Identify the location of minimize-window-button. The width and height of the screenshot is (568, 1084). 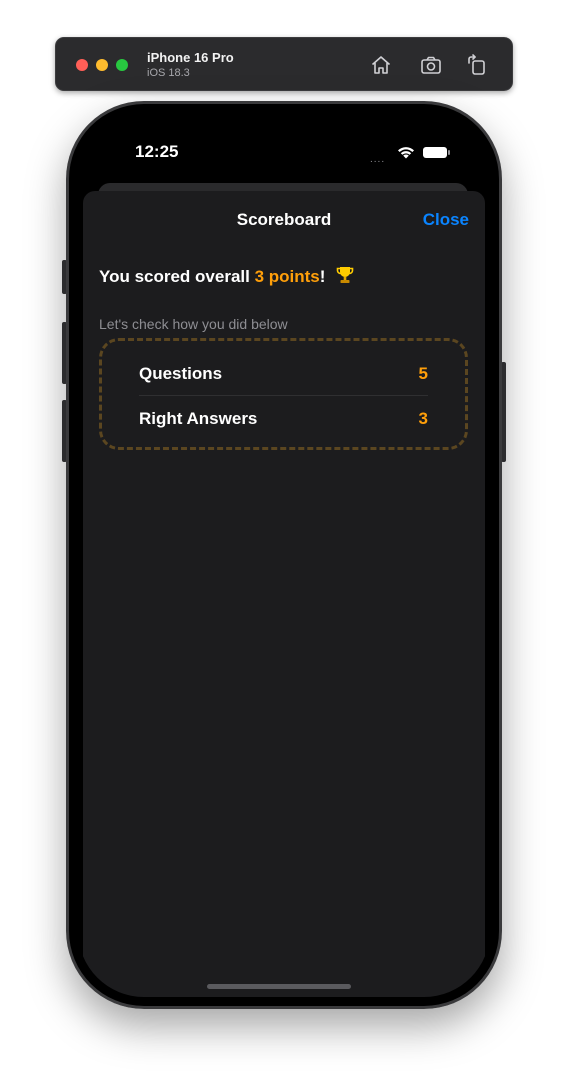
(102, 65).